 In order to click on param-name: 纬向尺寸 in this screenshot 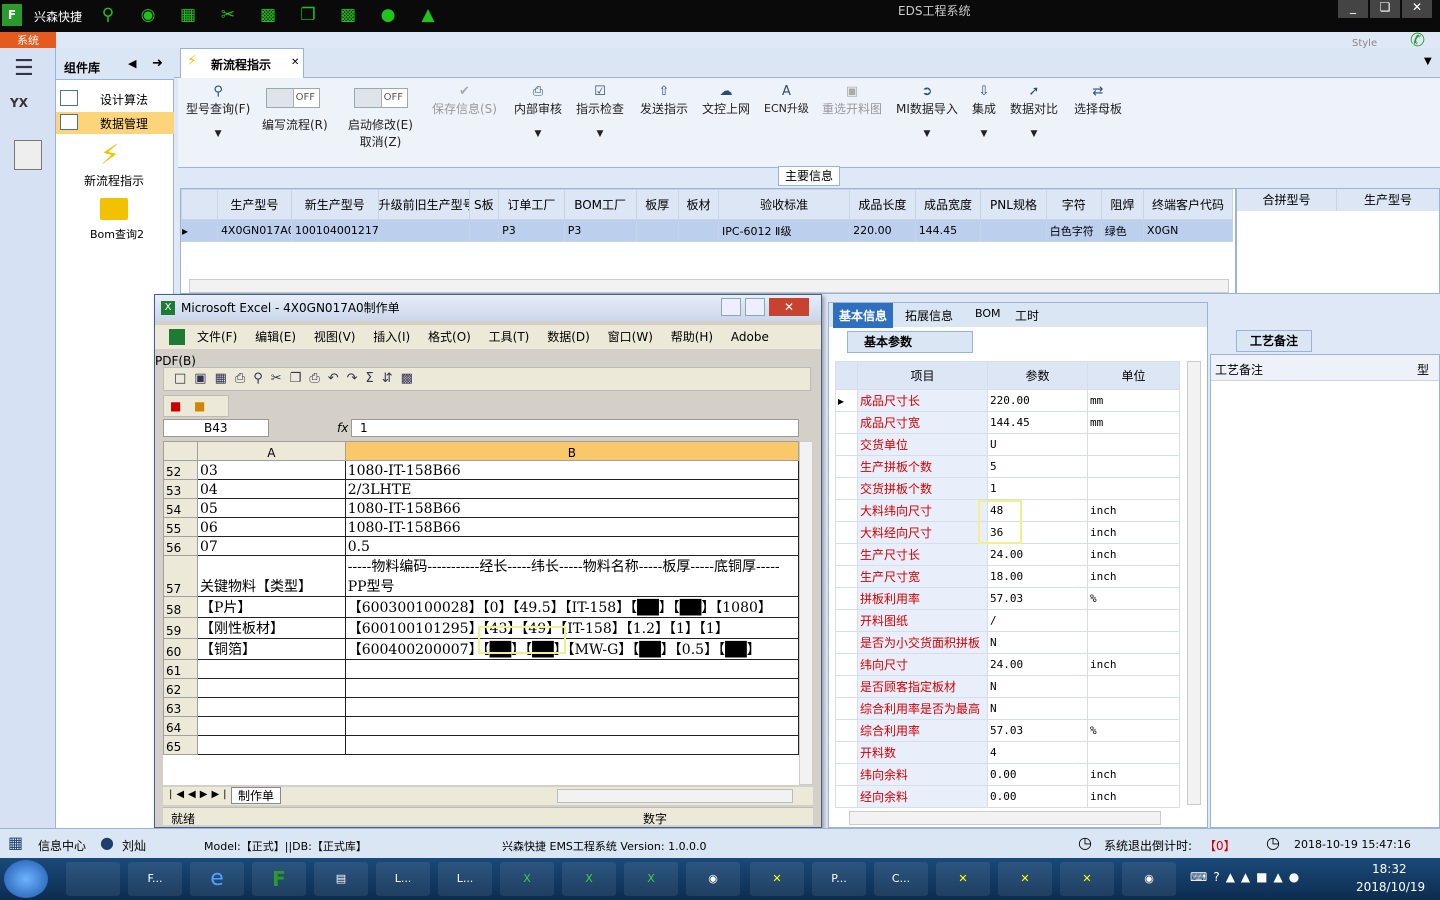, I will do `click(922, 664)`.